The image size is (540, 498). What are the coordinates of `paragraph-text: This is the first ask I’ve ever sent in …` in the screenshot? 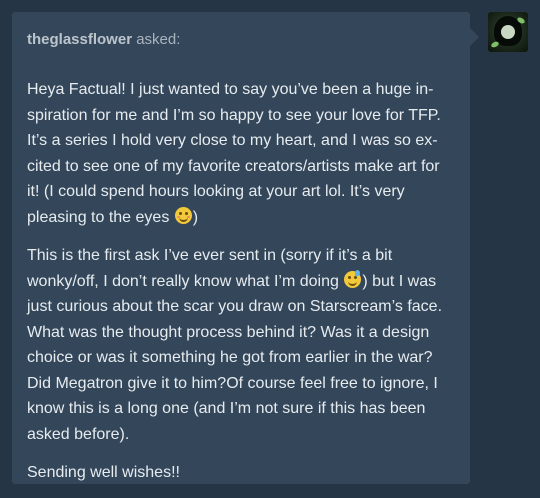 It's located at (210, 268).